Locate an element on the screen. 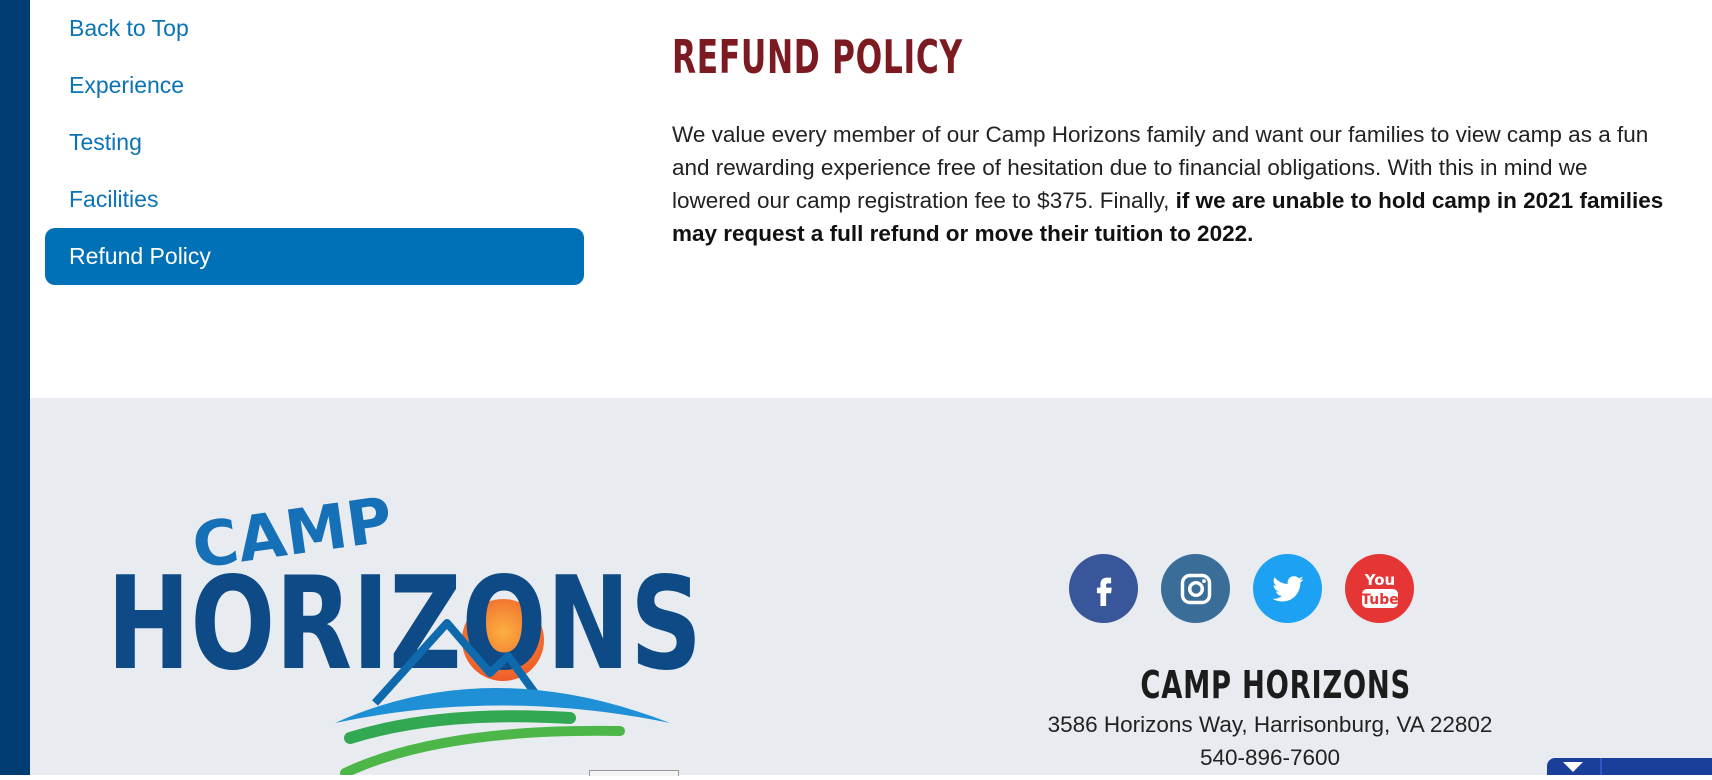 Image resolution: width=1712 pixels, height=780 pixels. nav-item-back-to-top: Back to Top is located at coordinates (314, 28).